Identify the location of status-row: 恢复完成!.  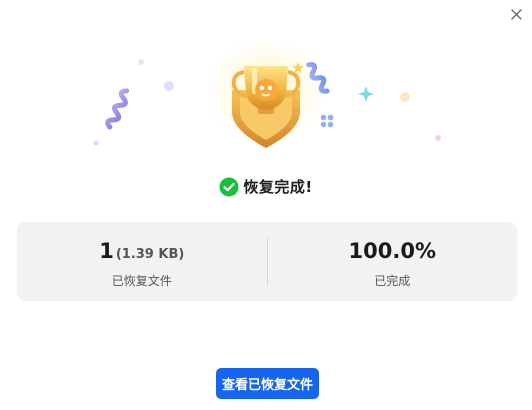
(266, 186).